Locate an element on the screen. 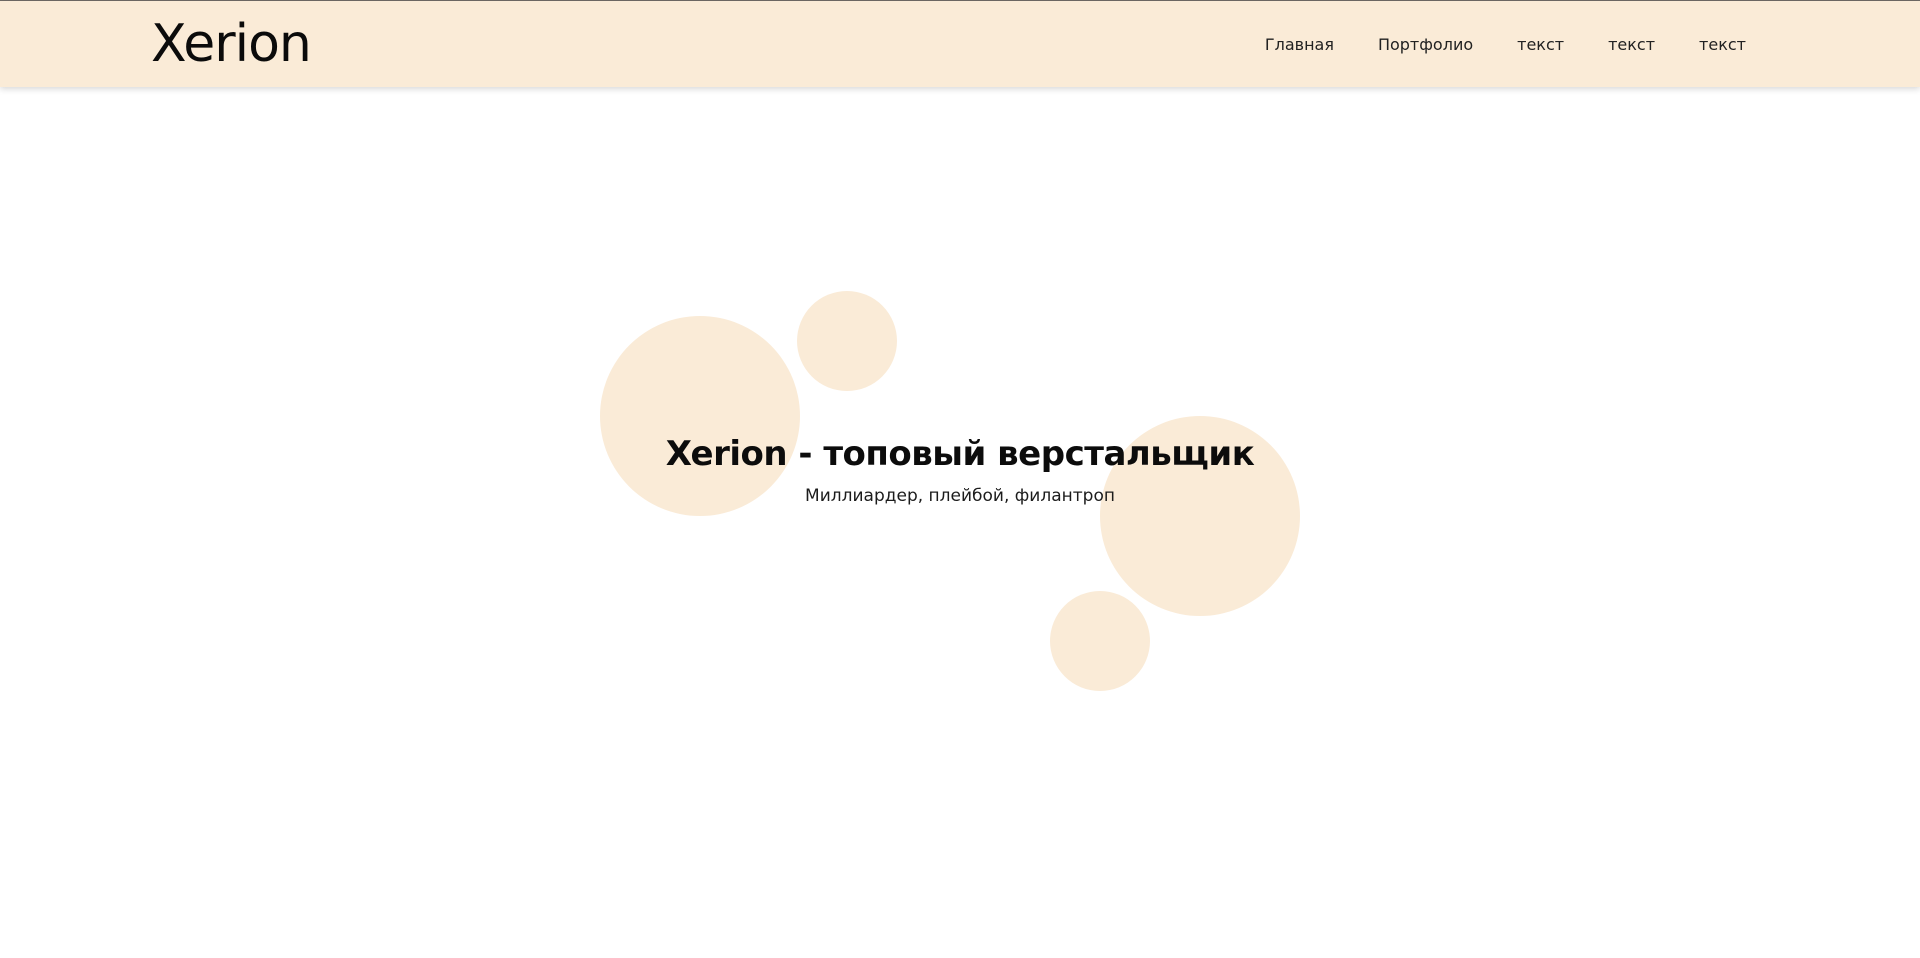 Image resolution: width=1920 pixels, height=958 pixels. decorative-circle-small-bottom is located at coordinates (1100, 641).